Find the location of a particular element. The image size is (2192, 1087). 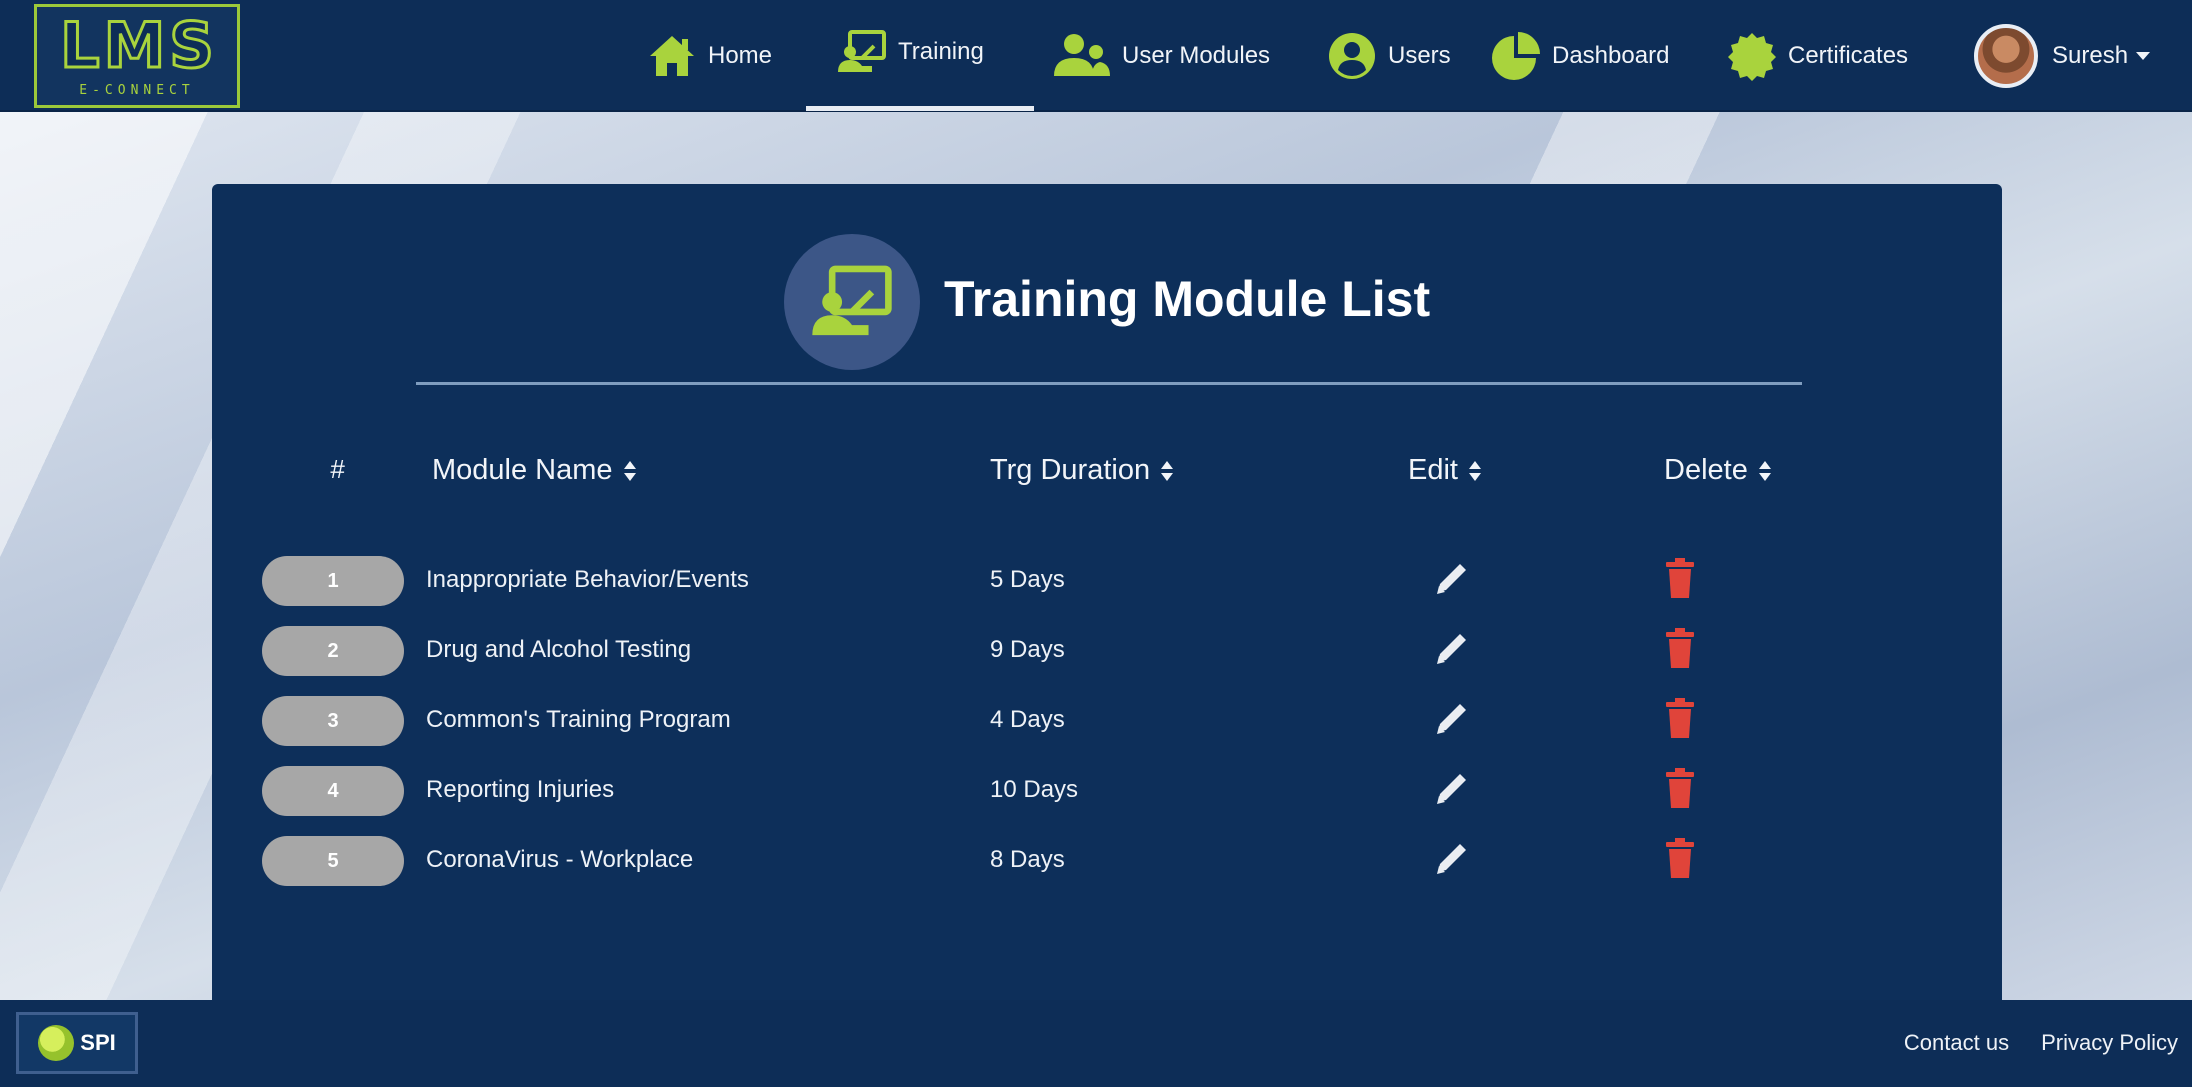

row-index-badge: 2 is located at coordinates (333, 651).